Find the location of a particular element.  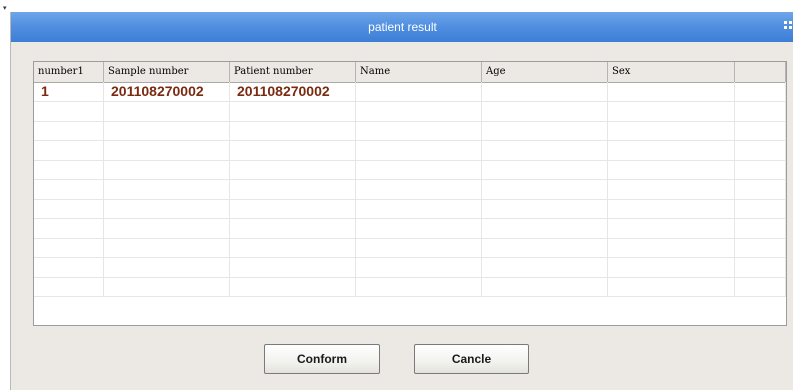

table-cell: 1 is located at coordinates (69, 91).